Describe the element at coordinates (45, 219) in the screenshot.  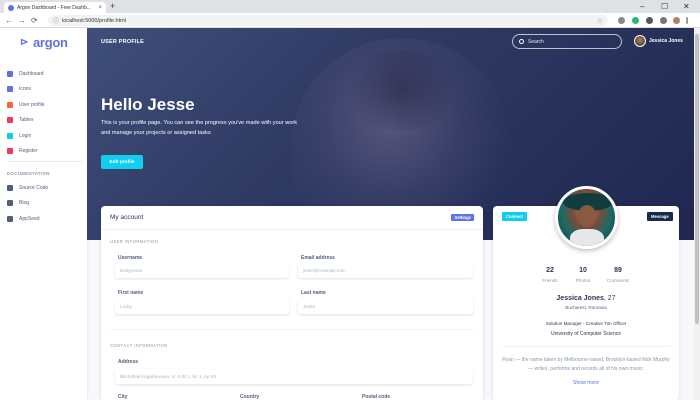
I see `sidebar-item-appseed: AppSeed` at that location.